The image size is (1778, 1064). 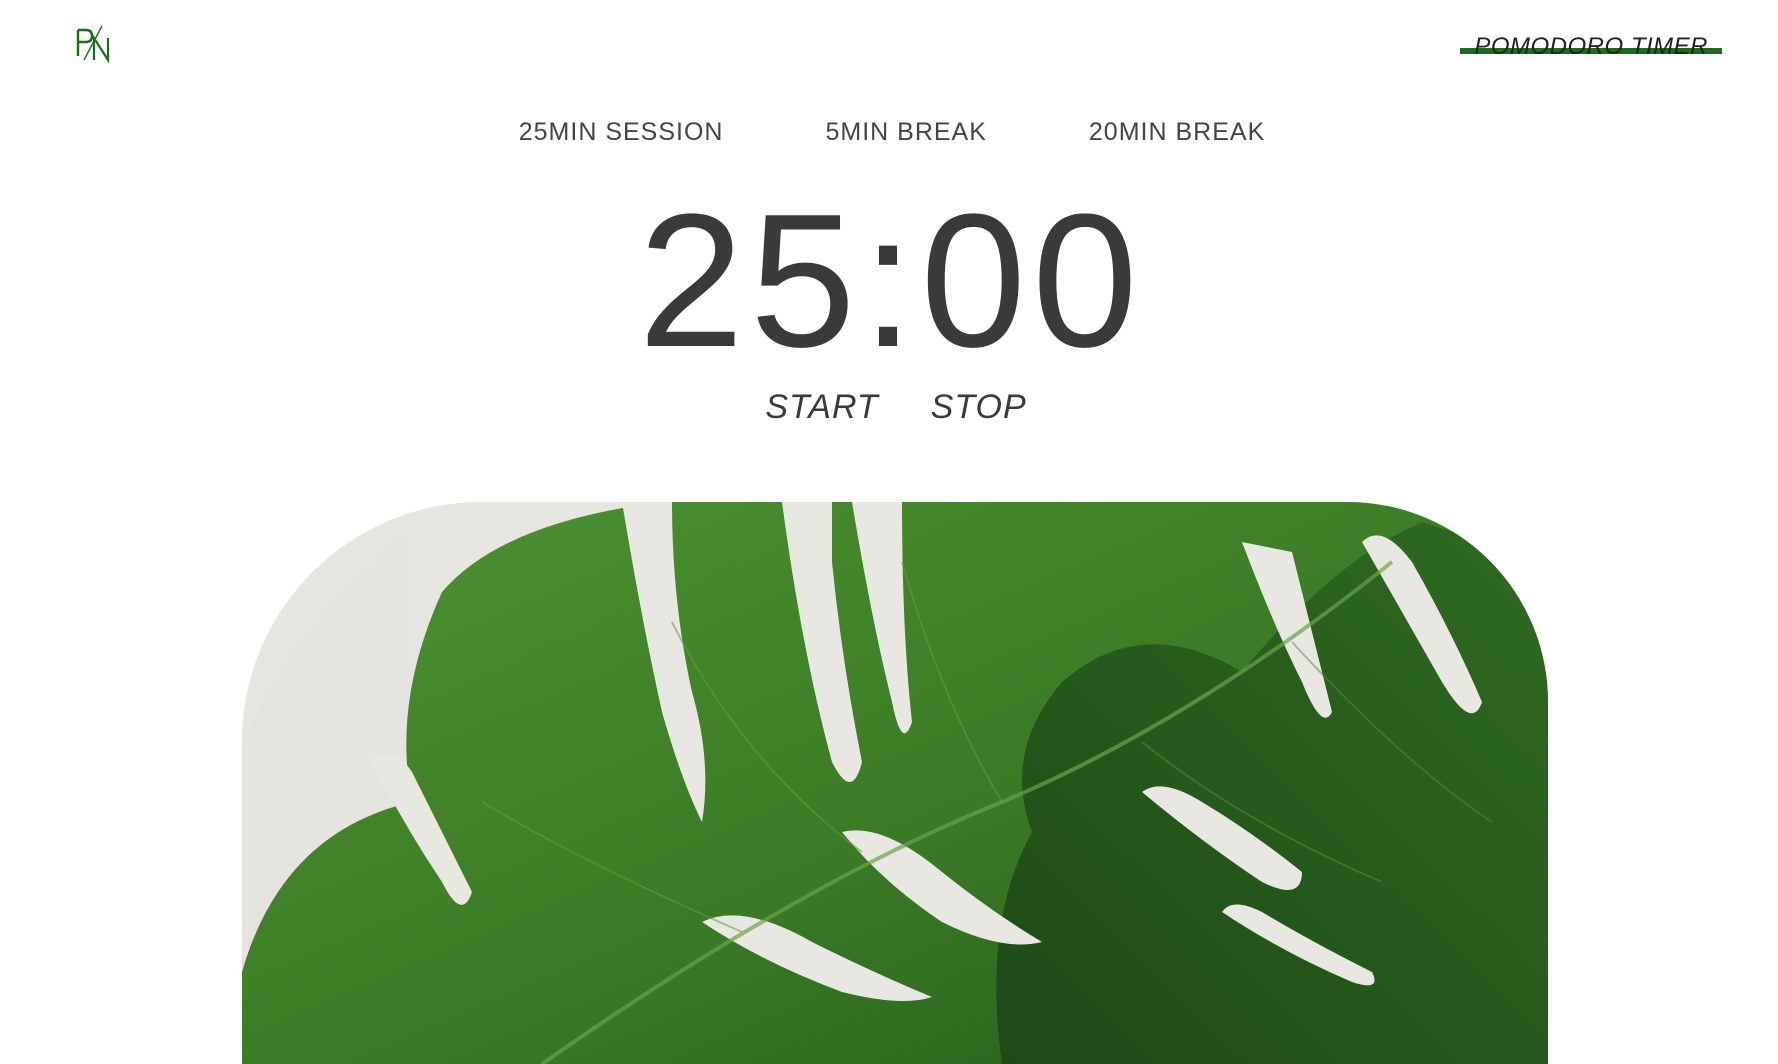 What do you see at coordinates (891, 281) in the screenshot?
I see `timer-display: 25:00` at bounding box center [891, 281].